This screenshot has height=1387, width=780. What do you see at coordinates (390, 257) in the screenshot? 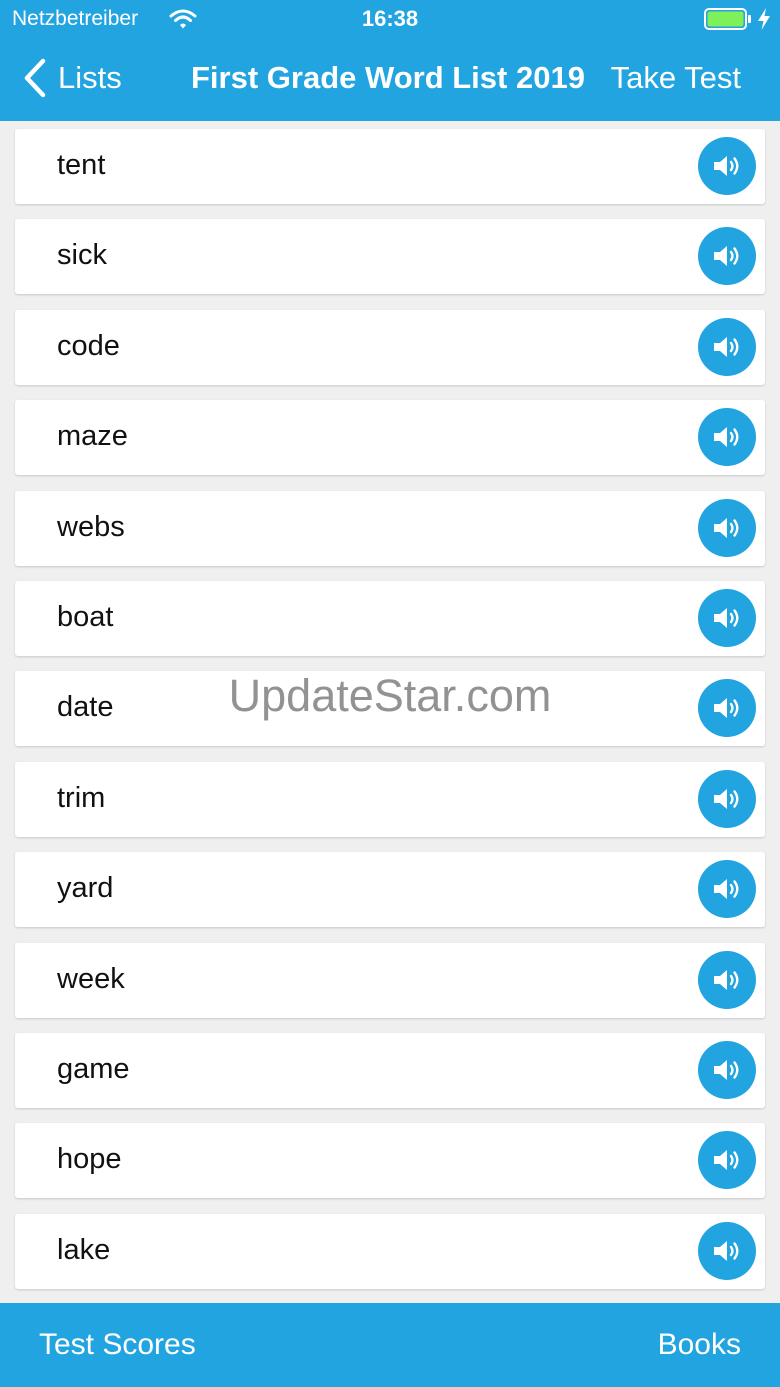
I see `word-row: sick` at bounding box center [390, 257].